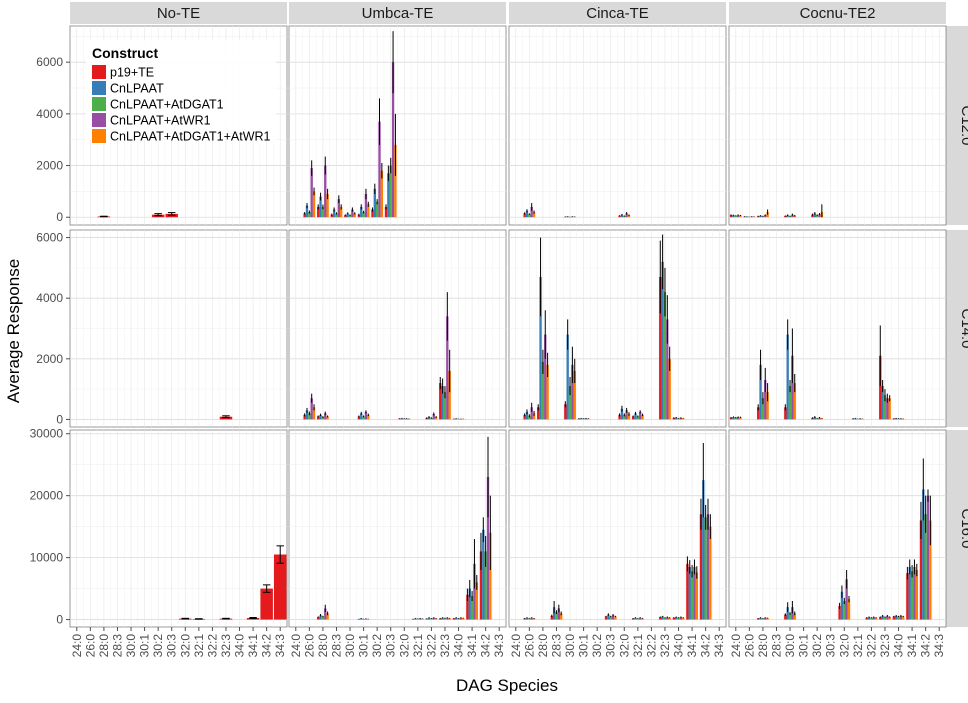  What do you see at coordinates (132, 73) in the screenshot?
I see `legend-label-p19-te: p19+TE` at bounding box center [132, 73].